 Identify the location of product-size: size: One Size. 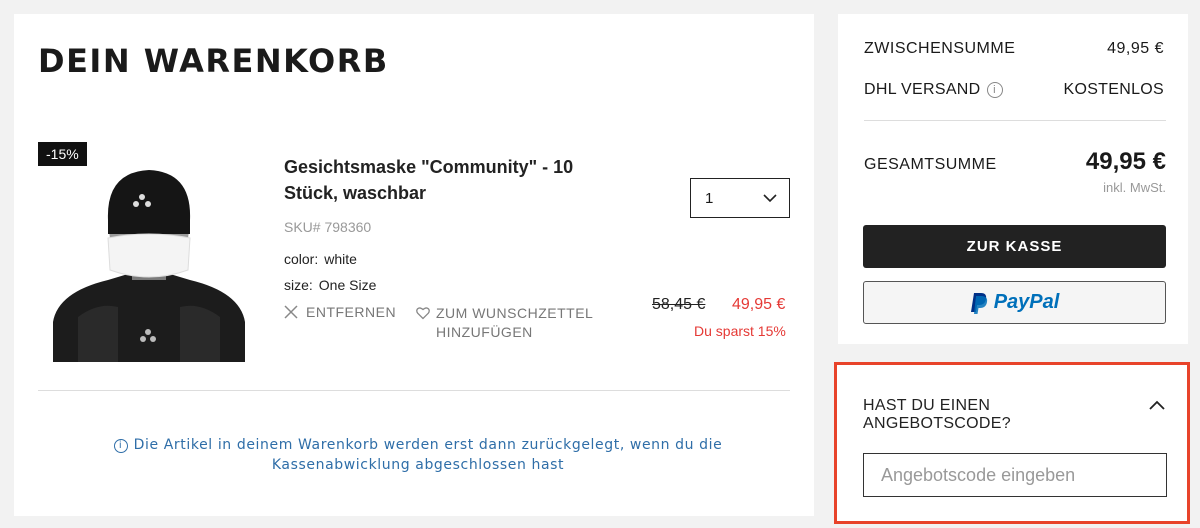
(330, 285).